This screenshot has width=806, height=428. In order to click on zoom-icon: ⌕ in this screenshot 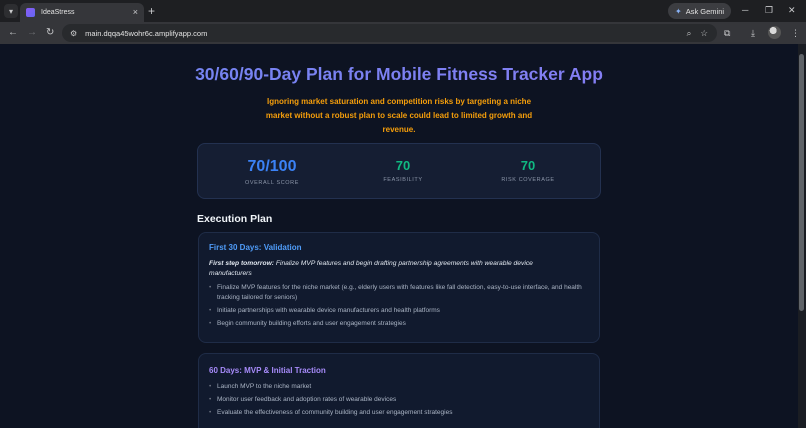, I will do `click(689, 33)`.